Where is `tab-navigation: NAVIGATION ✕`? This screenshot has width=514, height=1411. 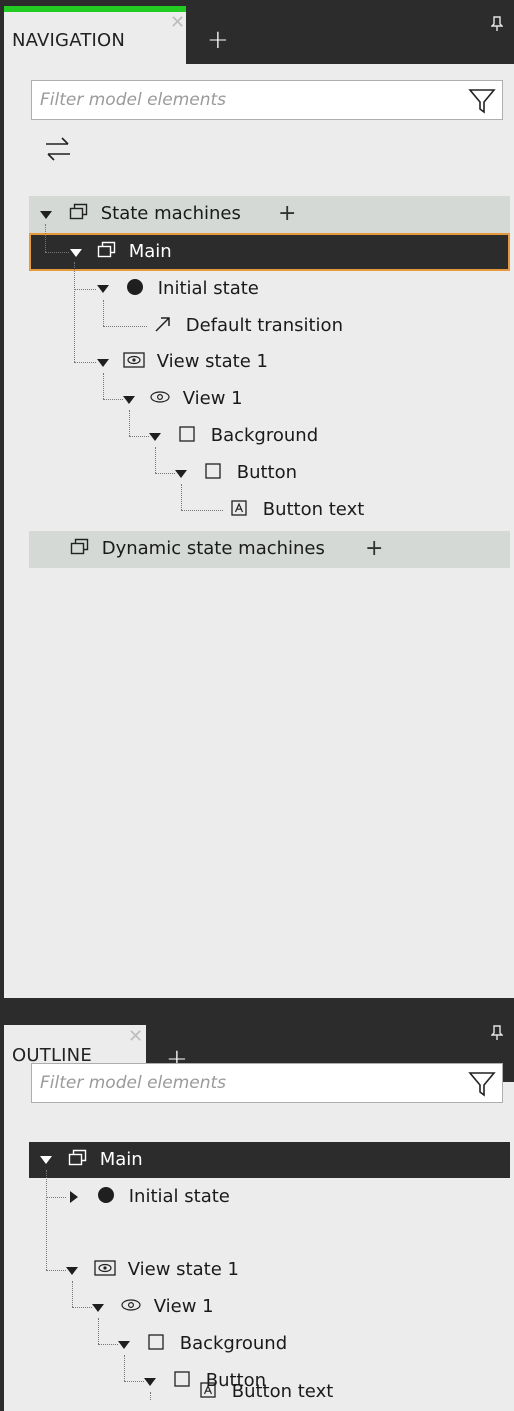
tab-navigation: NAVIGATION ✕ is located at coordinates (95, 35).